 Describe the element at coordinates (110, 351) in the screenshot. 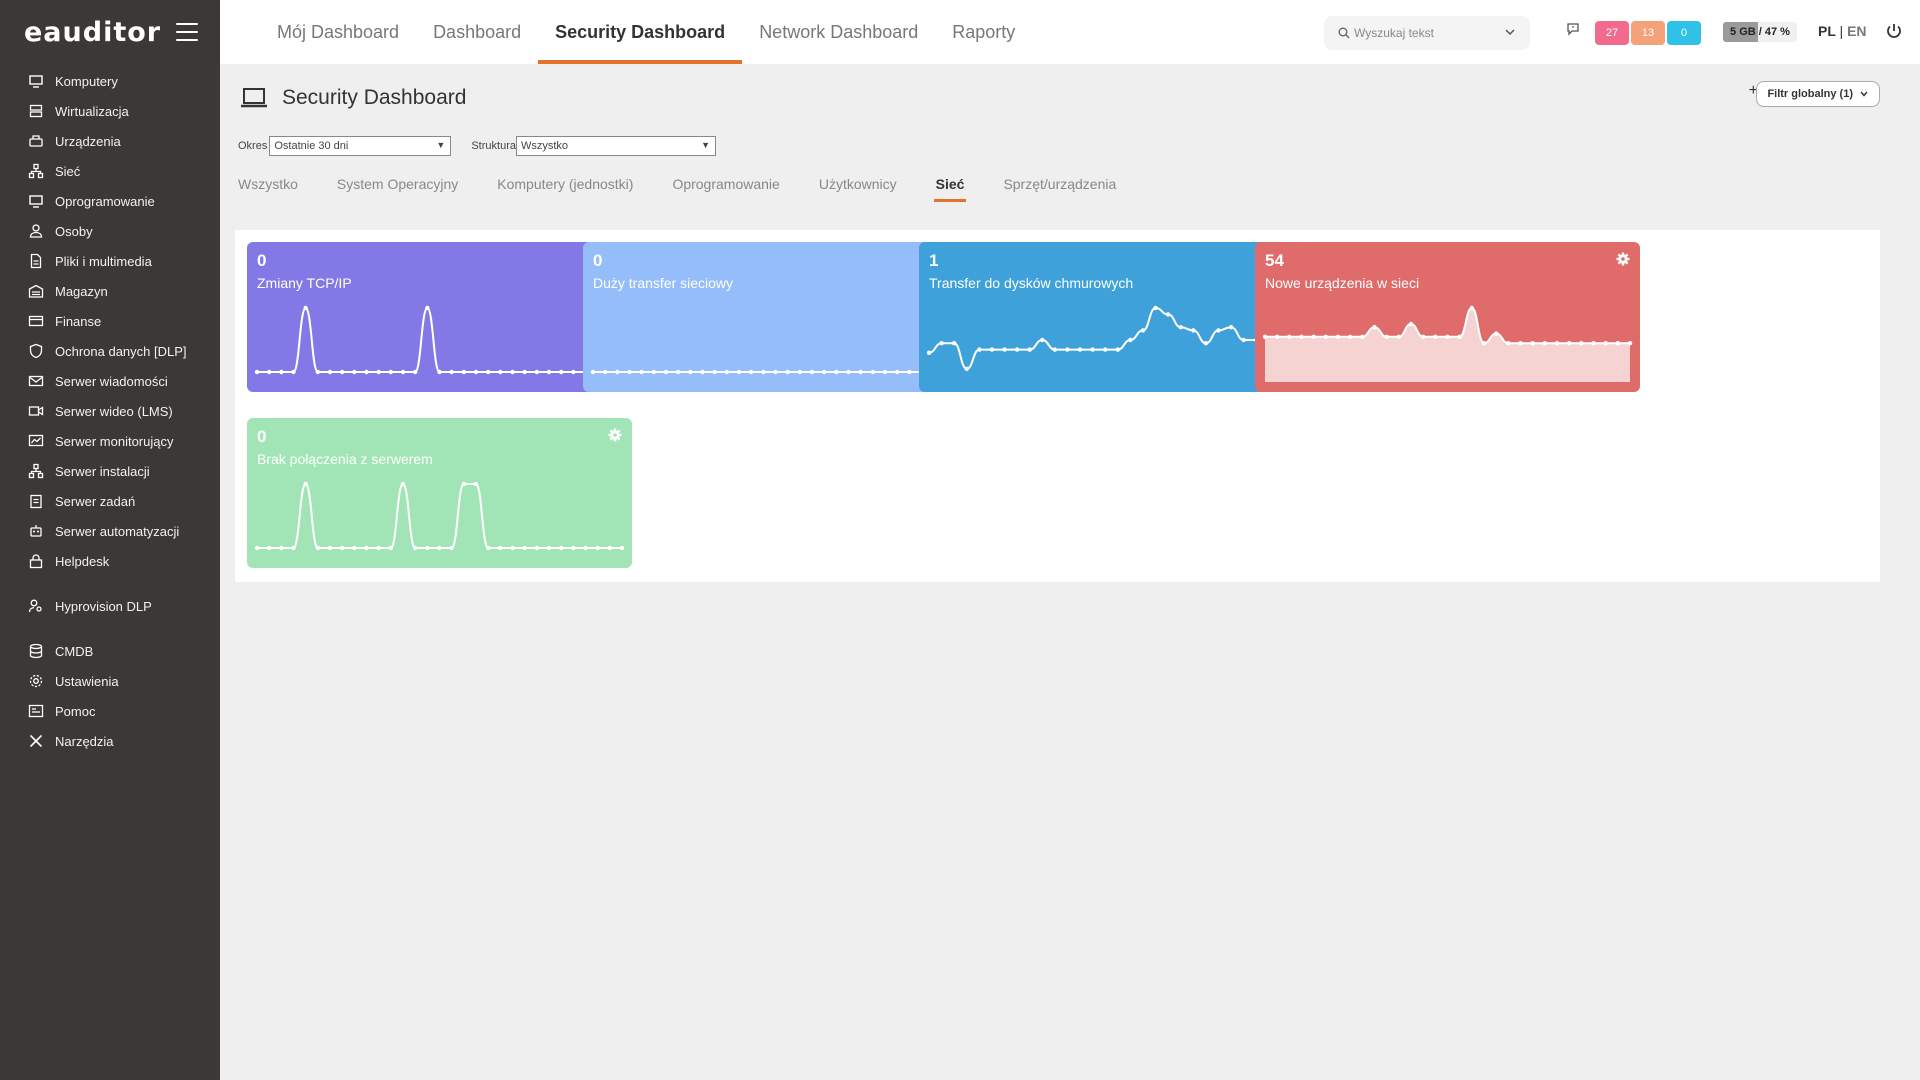

I see `sidebar-item-ochrona-danych-dlp: Ochrona danych [DLP]` at that location.